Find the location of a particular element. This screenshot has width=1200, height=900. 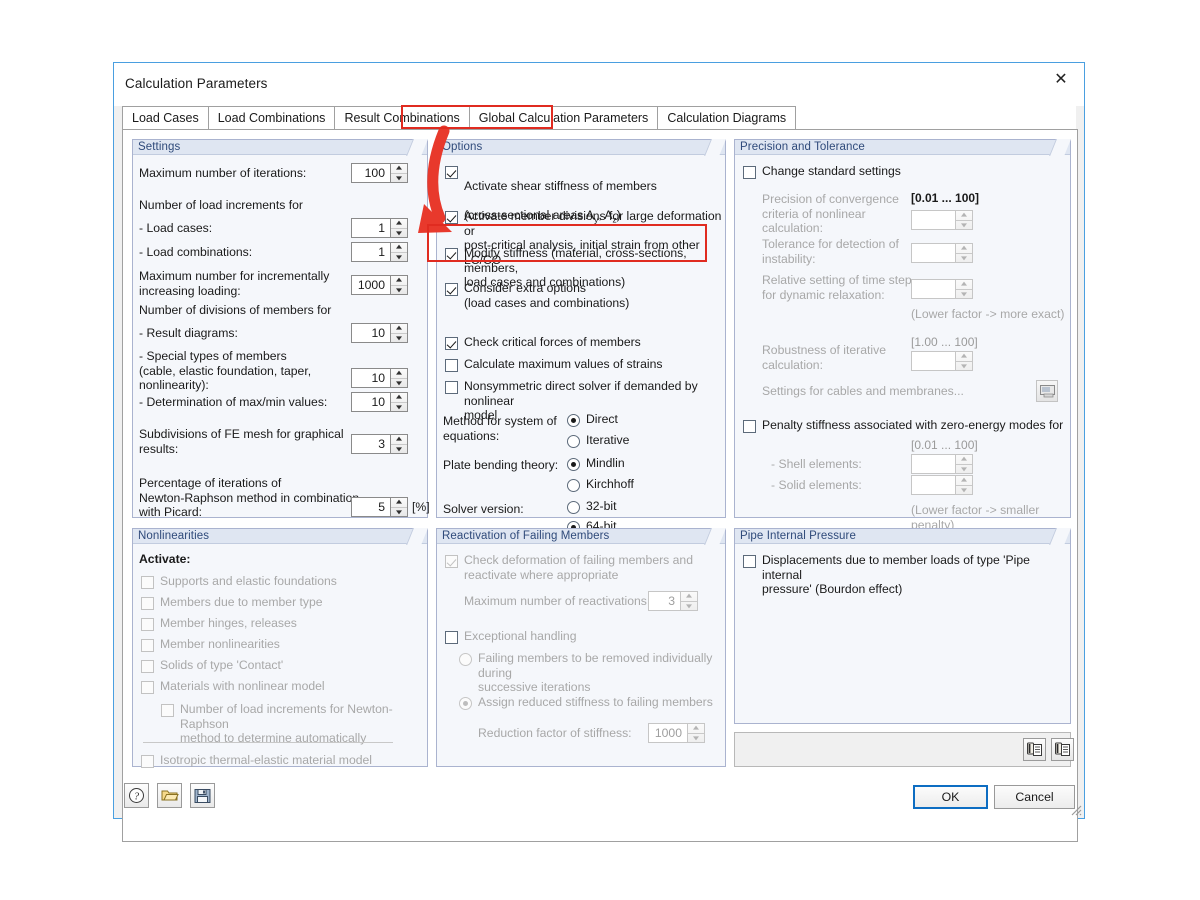

shell-elements-label: - Shell elements: is located at coordinates (816, 464).